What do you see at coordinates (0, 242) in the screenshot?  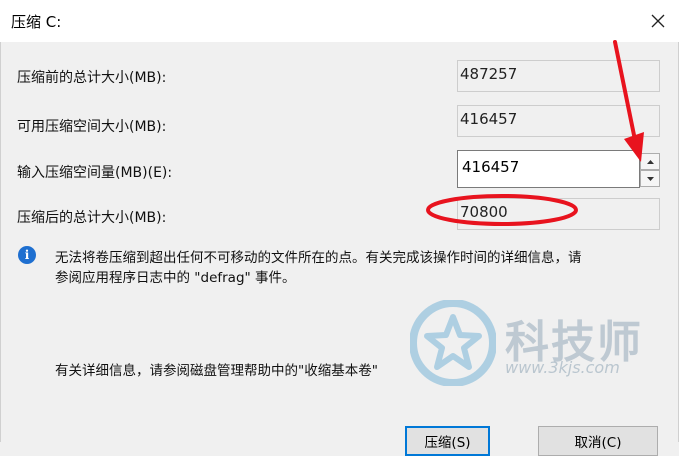 I see `window-frame-left` at bounding box center [0, 242].